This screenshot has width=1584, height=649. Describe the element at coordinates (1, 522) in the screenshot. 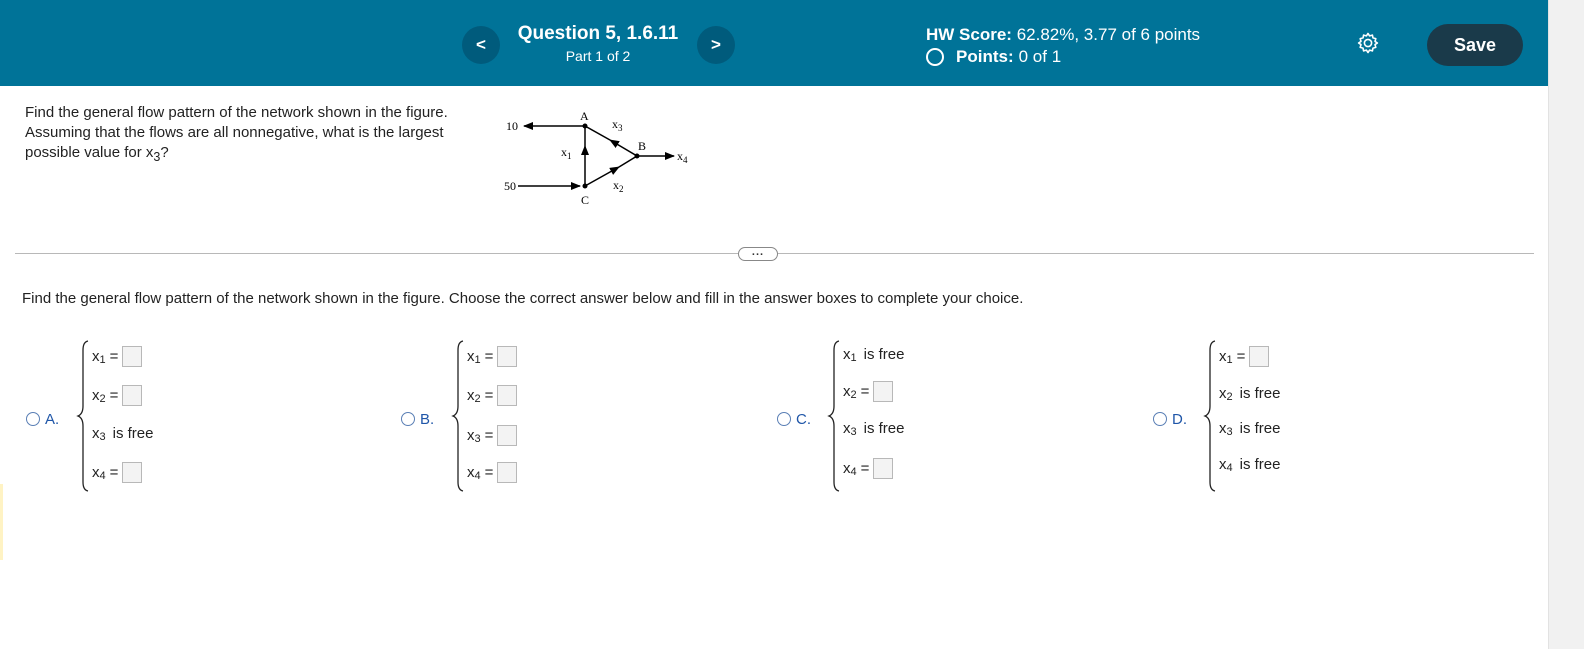

I see `left-highlight-marker` at that location.